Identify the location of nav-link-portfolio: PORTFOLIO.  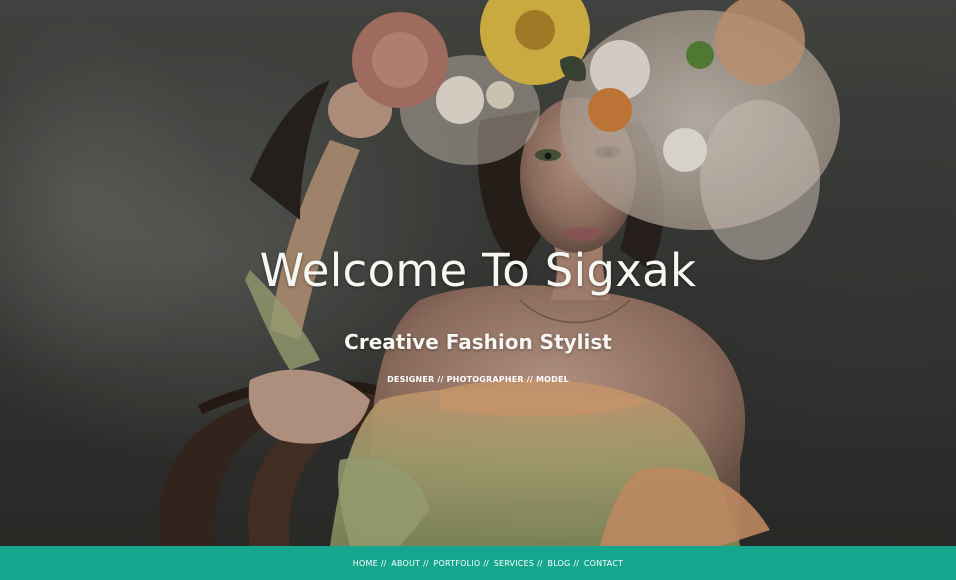
(457, 563).